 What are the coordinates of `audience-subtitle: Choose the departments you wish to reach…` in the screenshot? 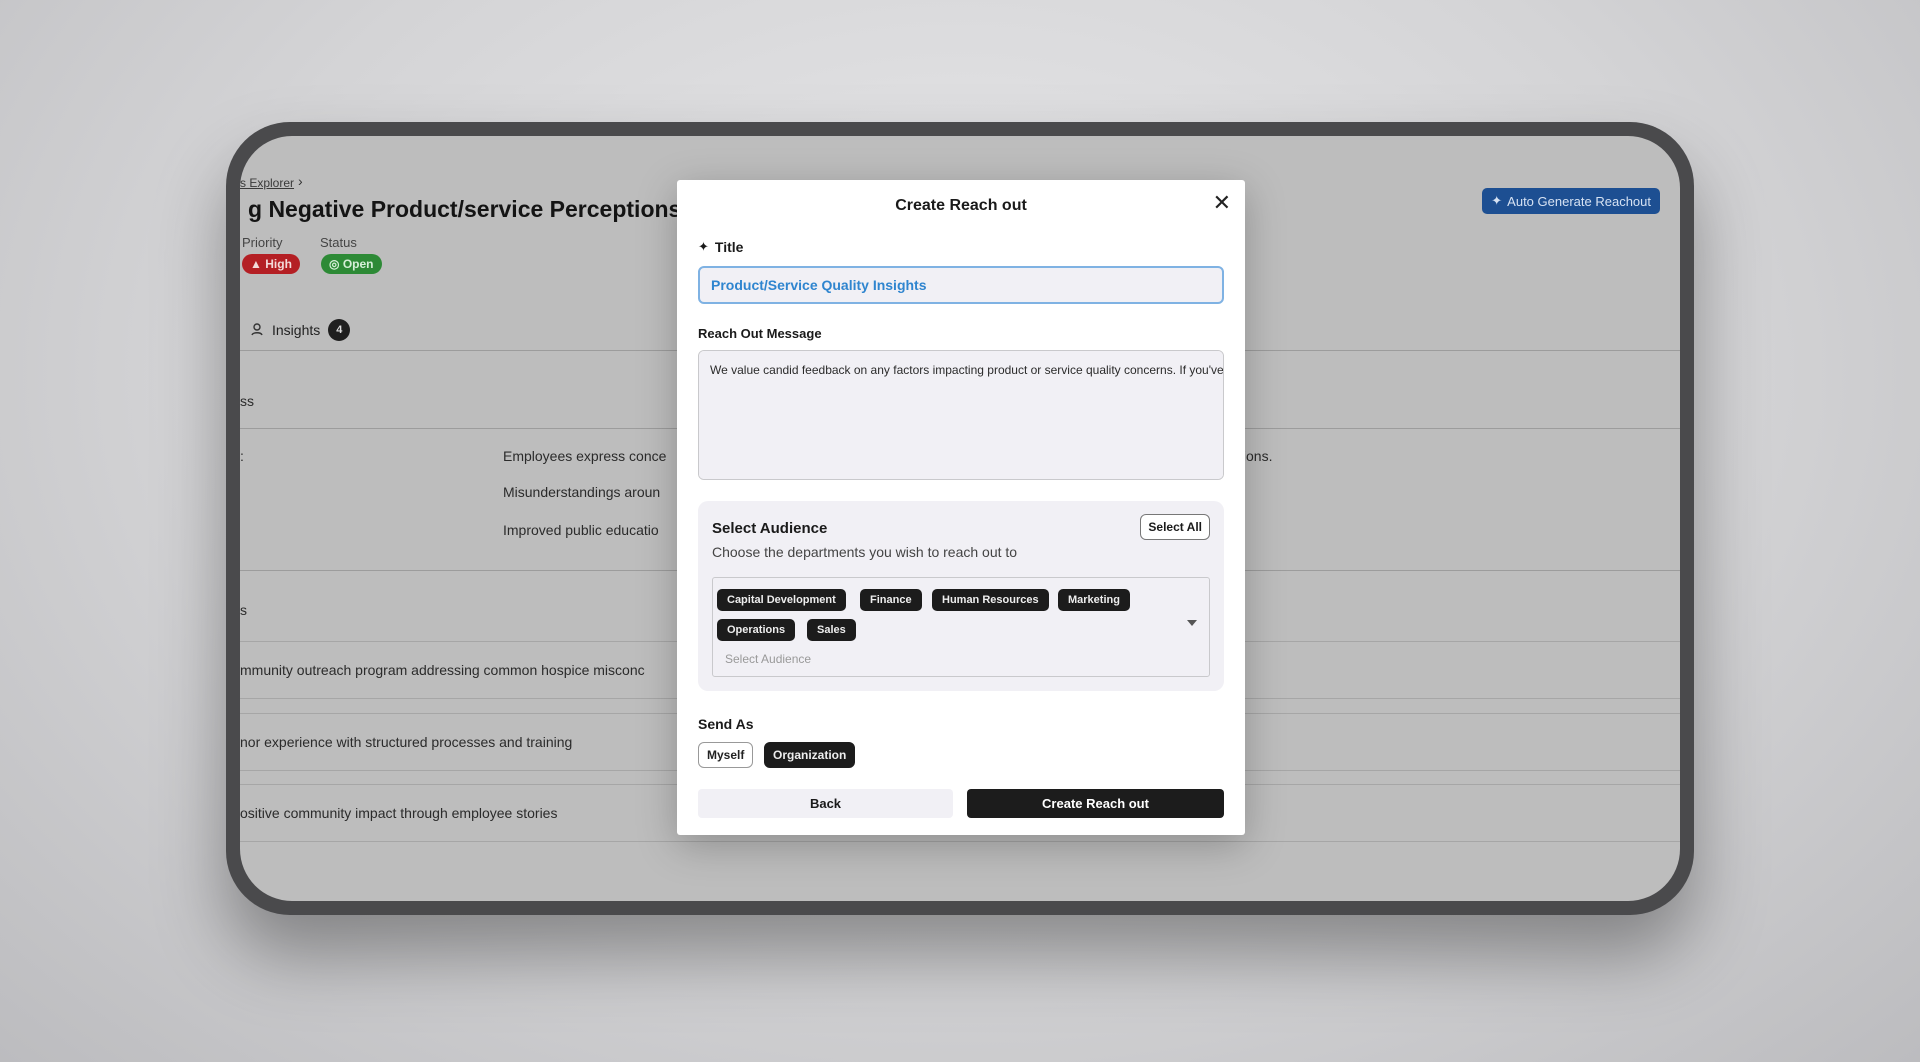 It's located at (865, 552).